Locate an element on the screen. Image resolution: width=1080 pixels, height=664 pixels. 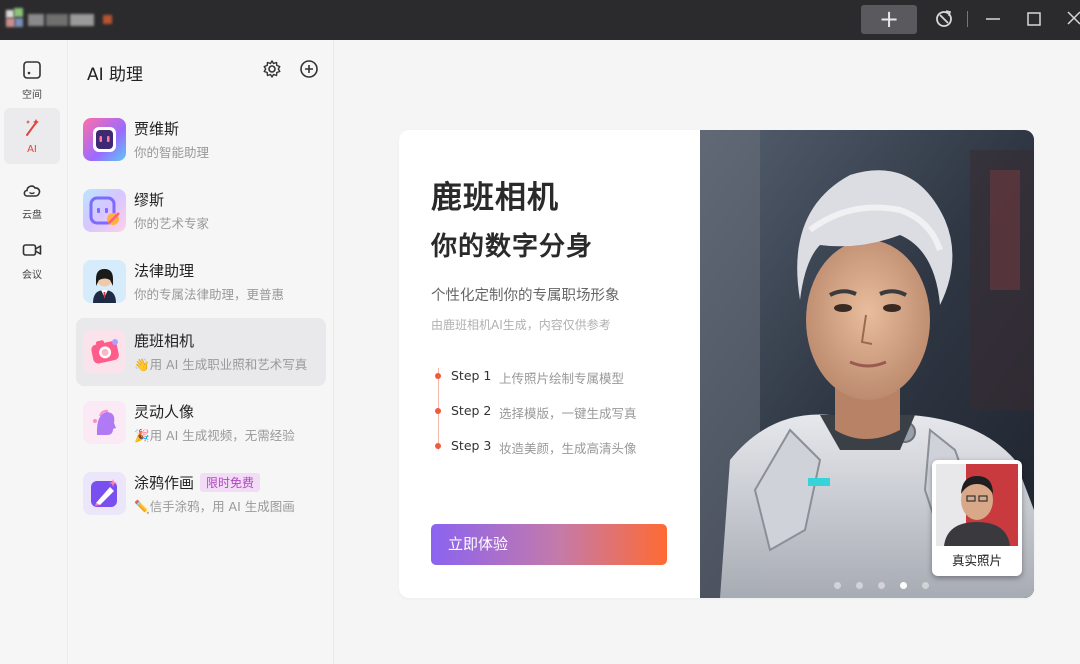
assistant-item-doodle: 涂鸦作画 限时免费 ✏️信手涂鸦，用 AI 生成图画 is located at coordinates (201, 494).